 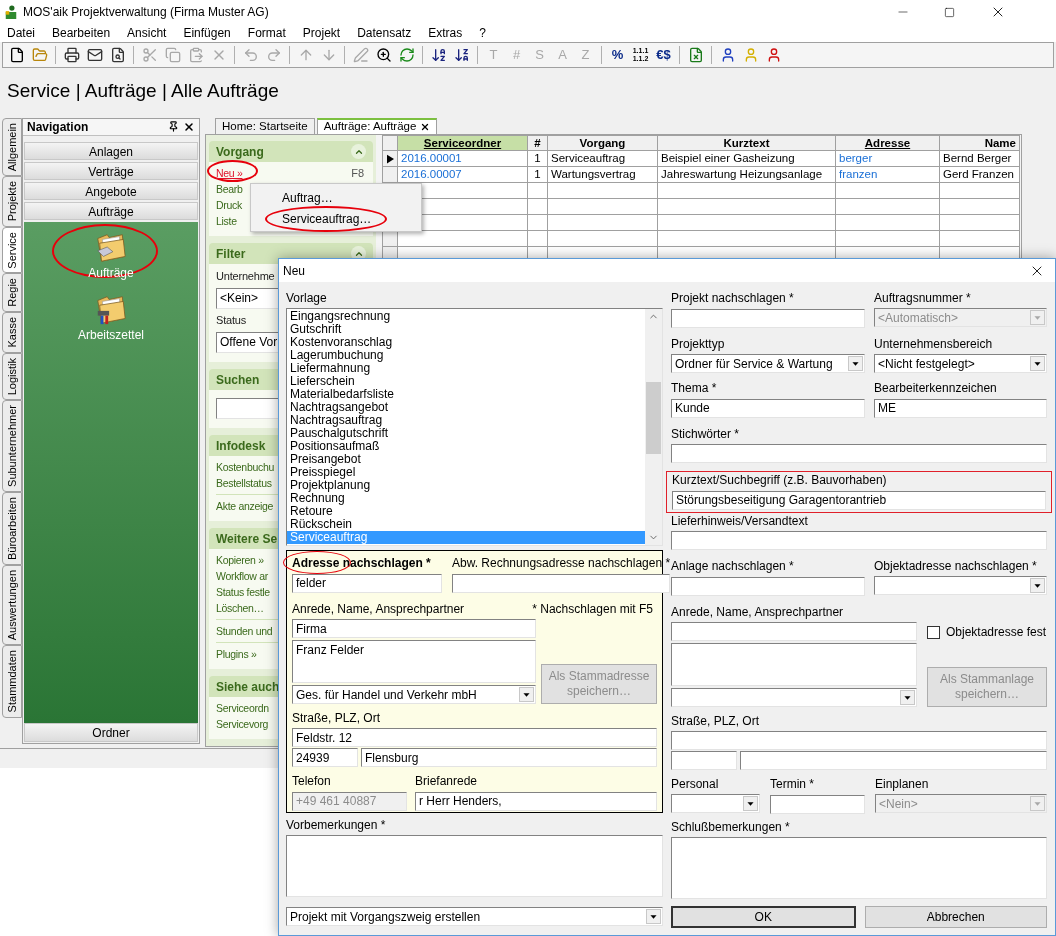 What do you see at coordinates (58, 127) in the screenshot?
I see `panel-title: Navigation` at bounding box center [58, 127].